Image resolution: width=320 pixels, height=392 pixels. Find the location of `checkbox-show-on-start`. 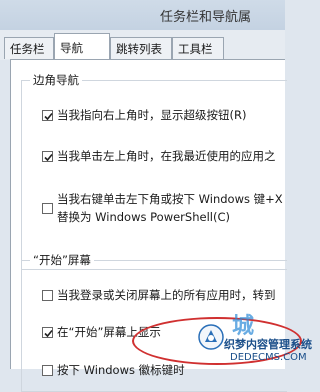

checkbox-show-on-start is located at coordinates (47, 332).